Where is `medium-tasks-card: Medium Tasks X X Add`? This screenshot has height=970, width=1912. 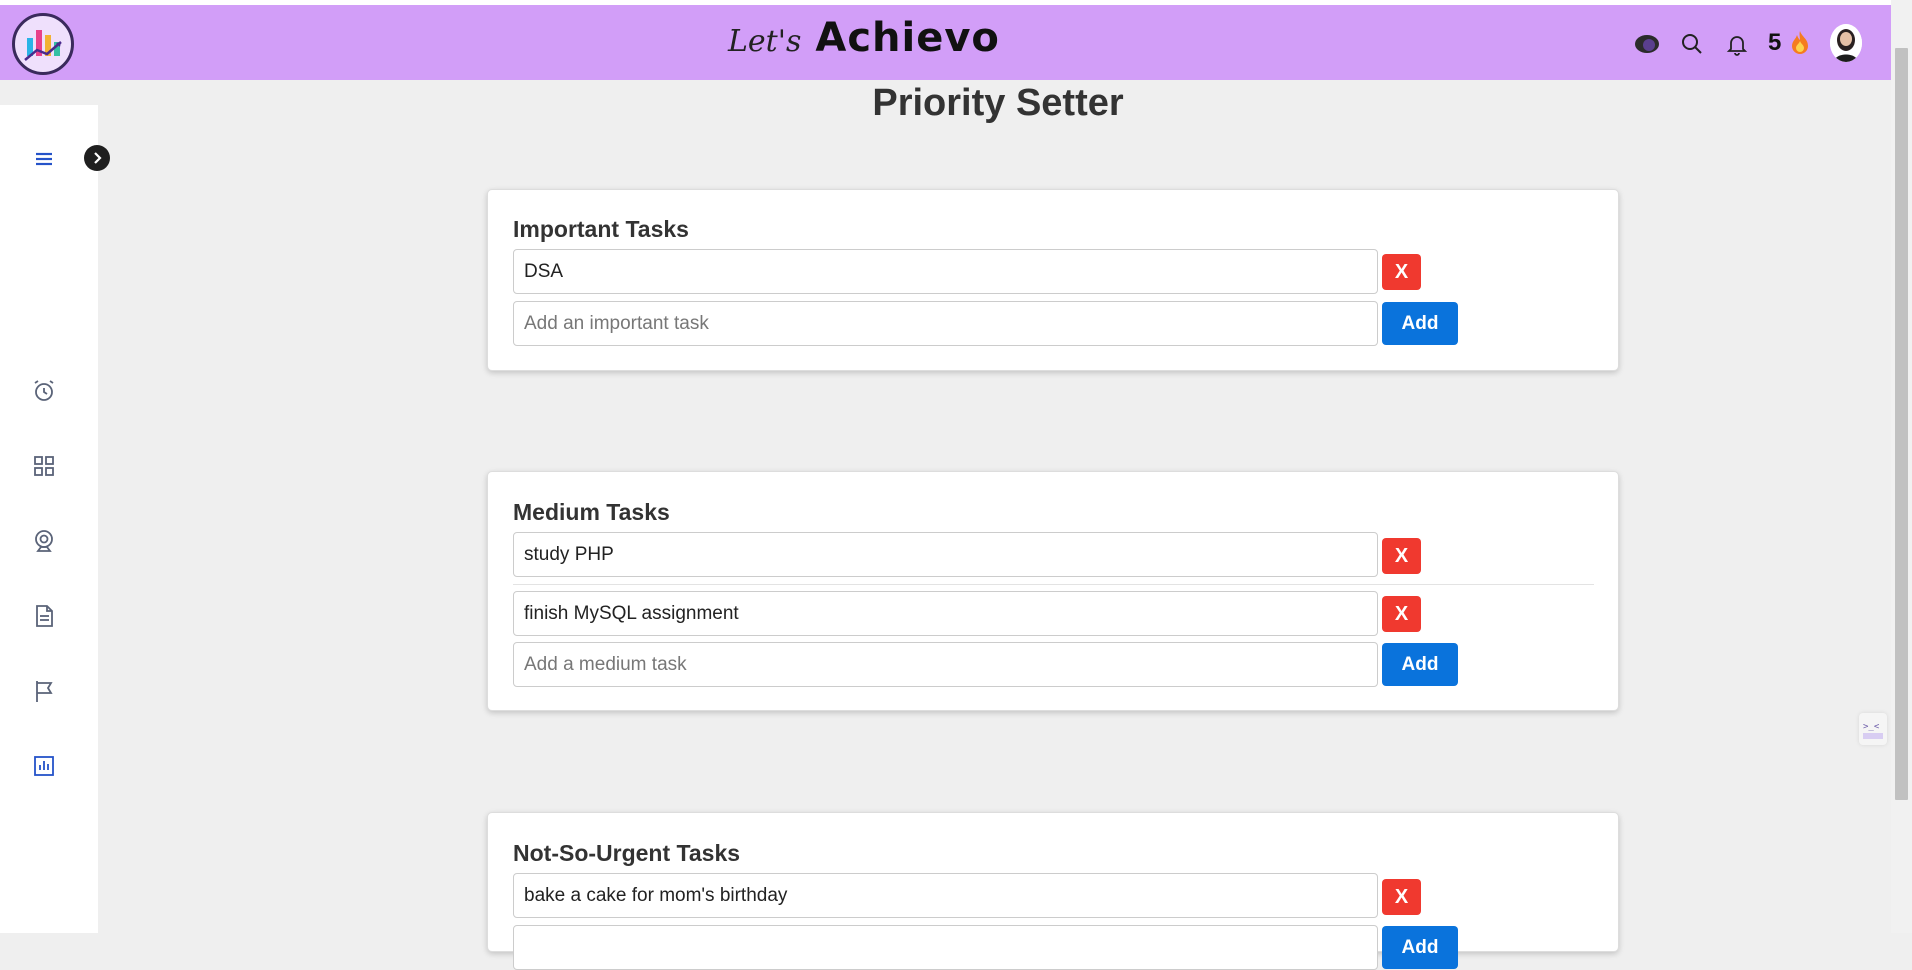
medium-tasks-card: Medium Tasks X X Add is located at coordinates (1053, 591).